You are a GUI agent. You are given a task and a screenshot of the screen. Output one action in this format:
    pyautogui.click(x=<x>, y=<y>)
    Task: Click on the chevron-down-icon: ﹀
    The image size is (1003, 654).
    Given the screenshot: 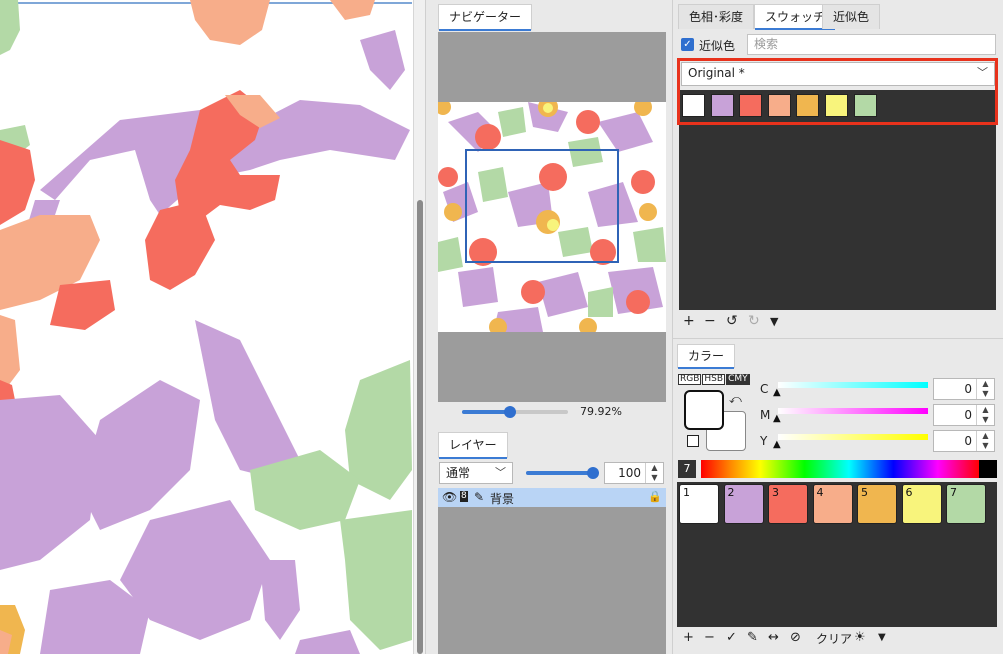 What is the action you would take?
    pyautogui.click(x=500, y=472)
    